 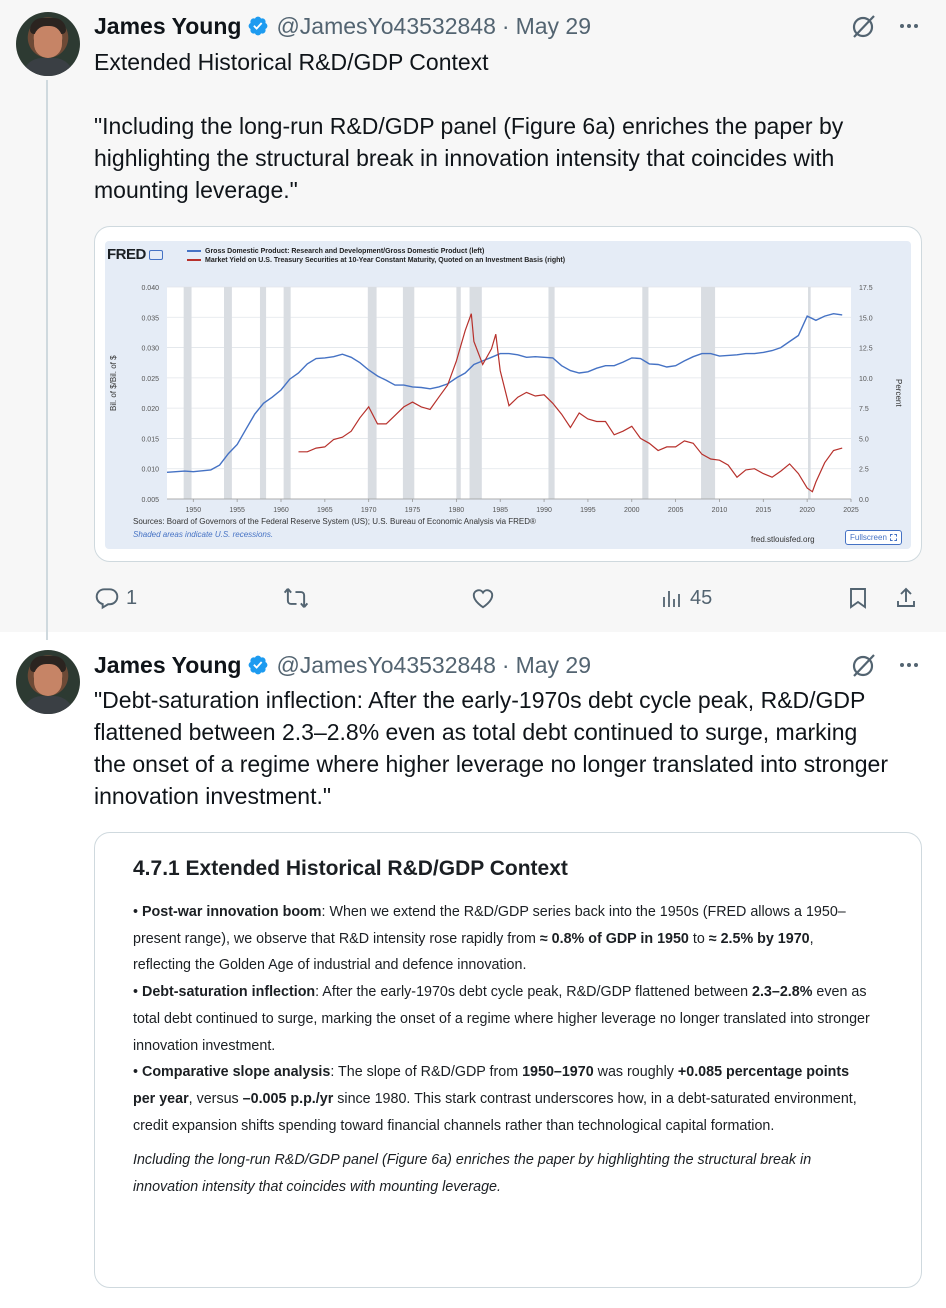 What do you see at coordinates (893, 537) in the screenshot?
I see `fullscreen-icon` at bounding box center [893, 537].